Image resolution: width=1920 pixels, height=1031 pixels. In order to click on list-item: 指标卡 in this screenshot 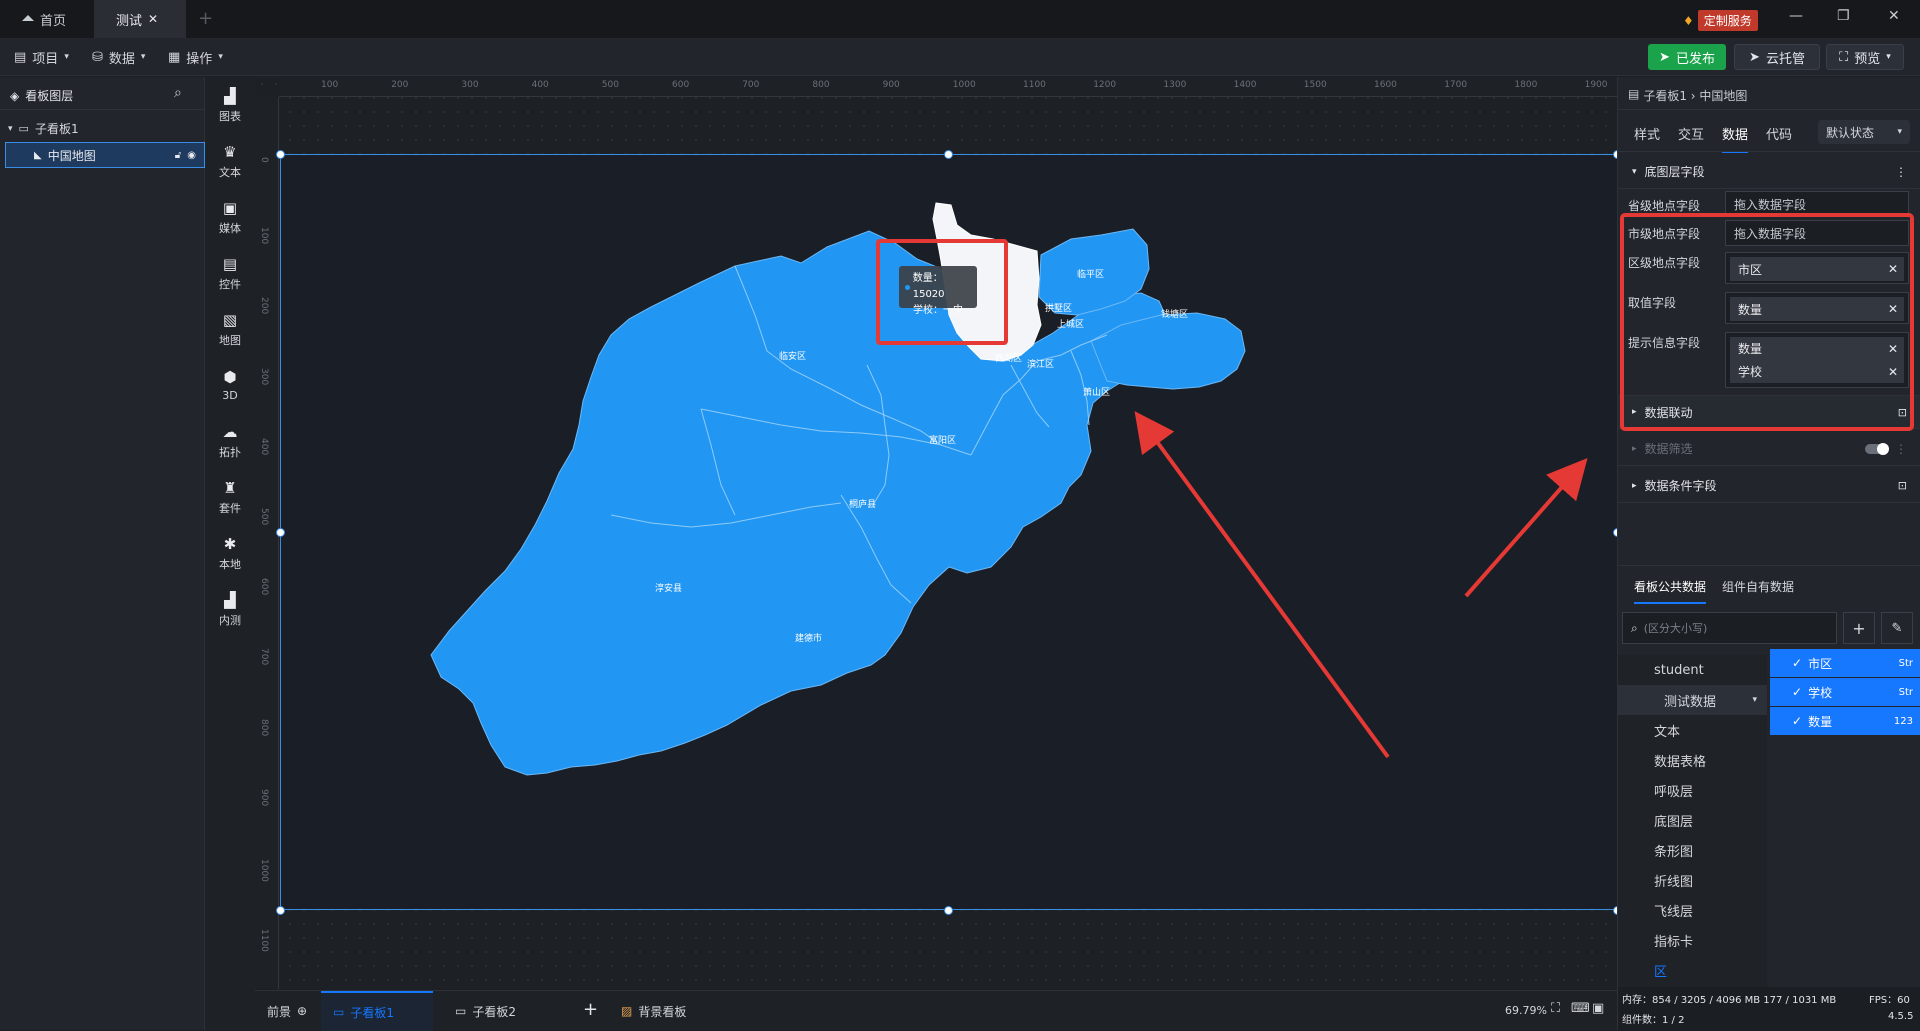, I will do `click(1692, 940)`.